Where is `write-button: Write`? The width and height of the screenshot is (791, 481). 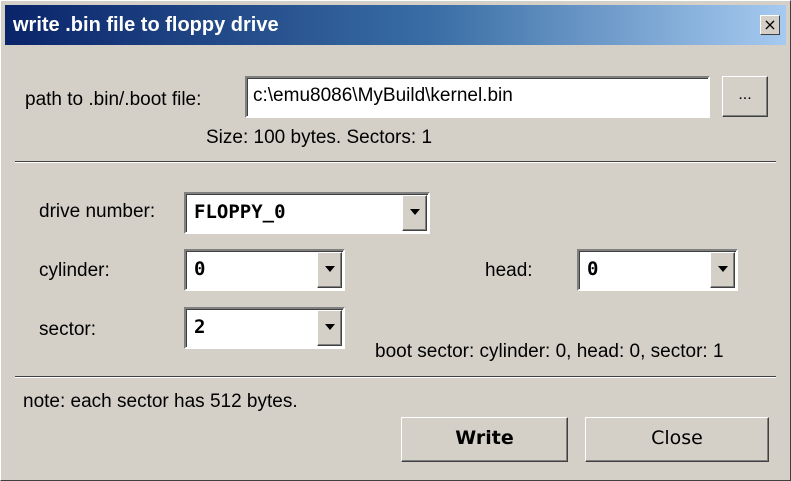 write-button: Write is located at coordinates (484, 439).